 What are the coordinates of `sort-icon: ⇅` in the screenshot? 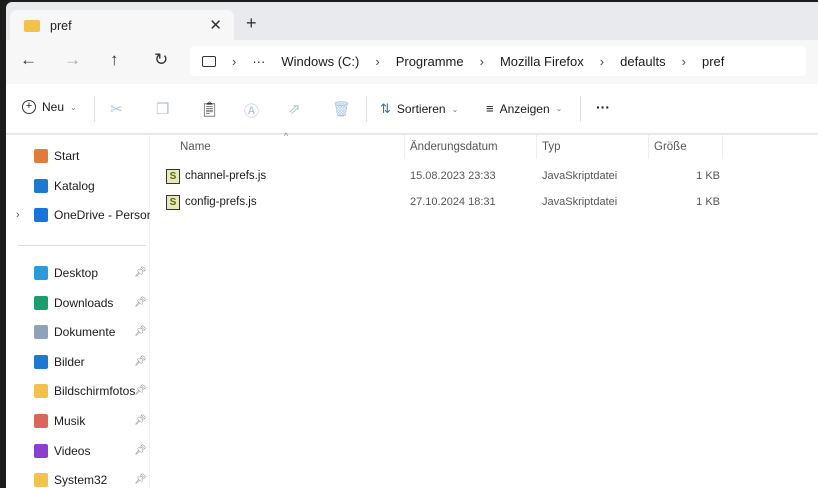 It's located at (385, 108).